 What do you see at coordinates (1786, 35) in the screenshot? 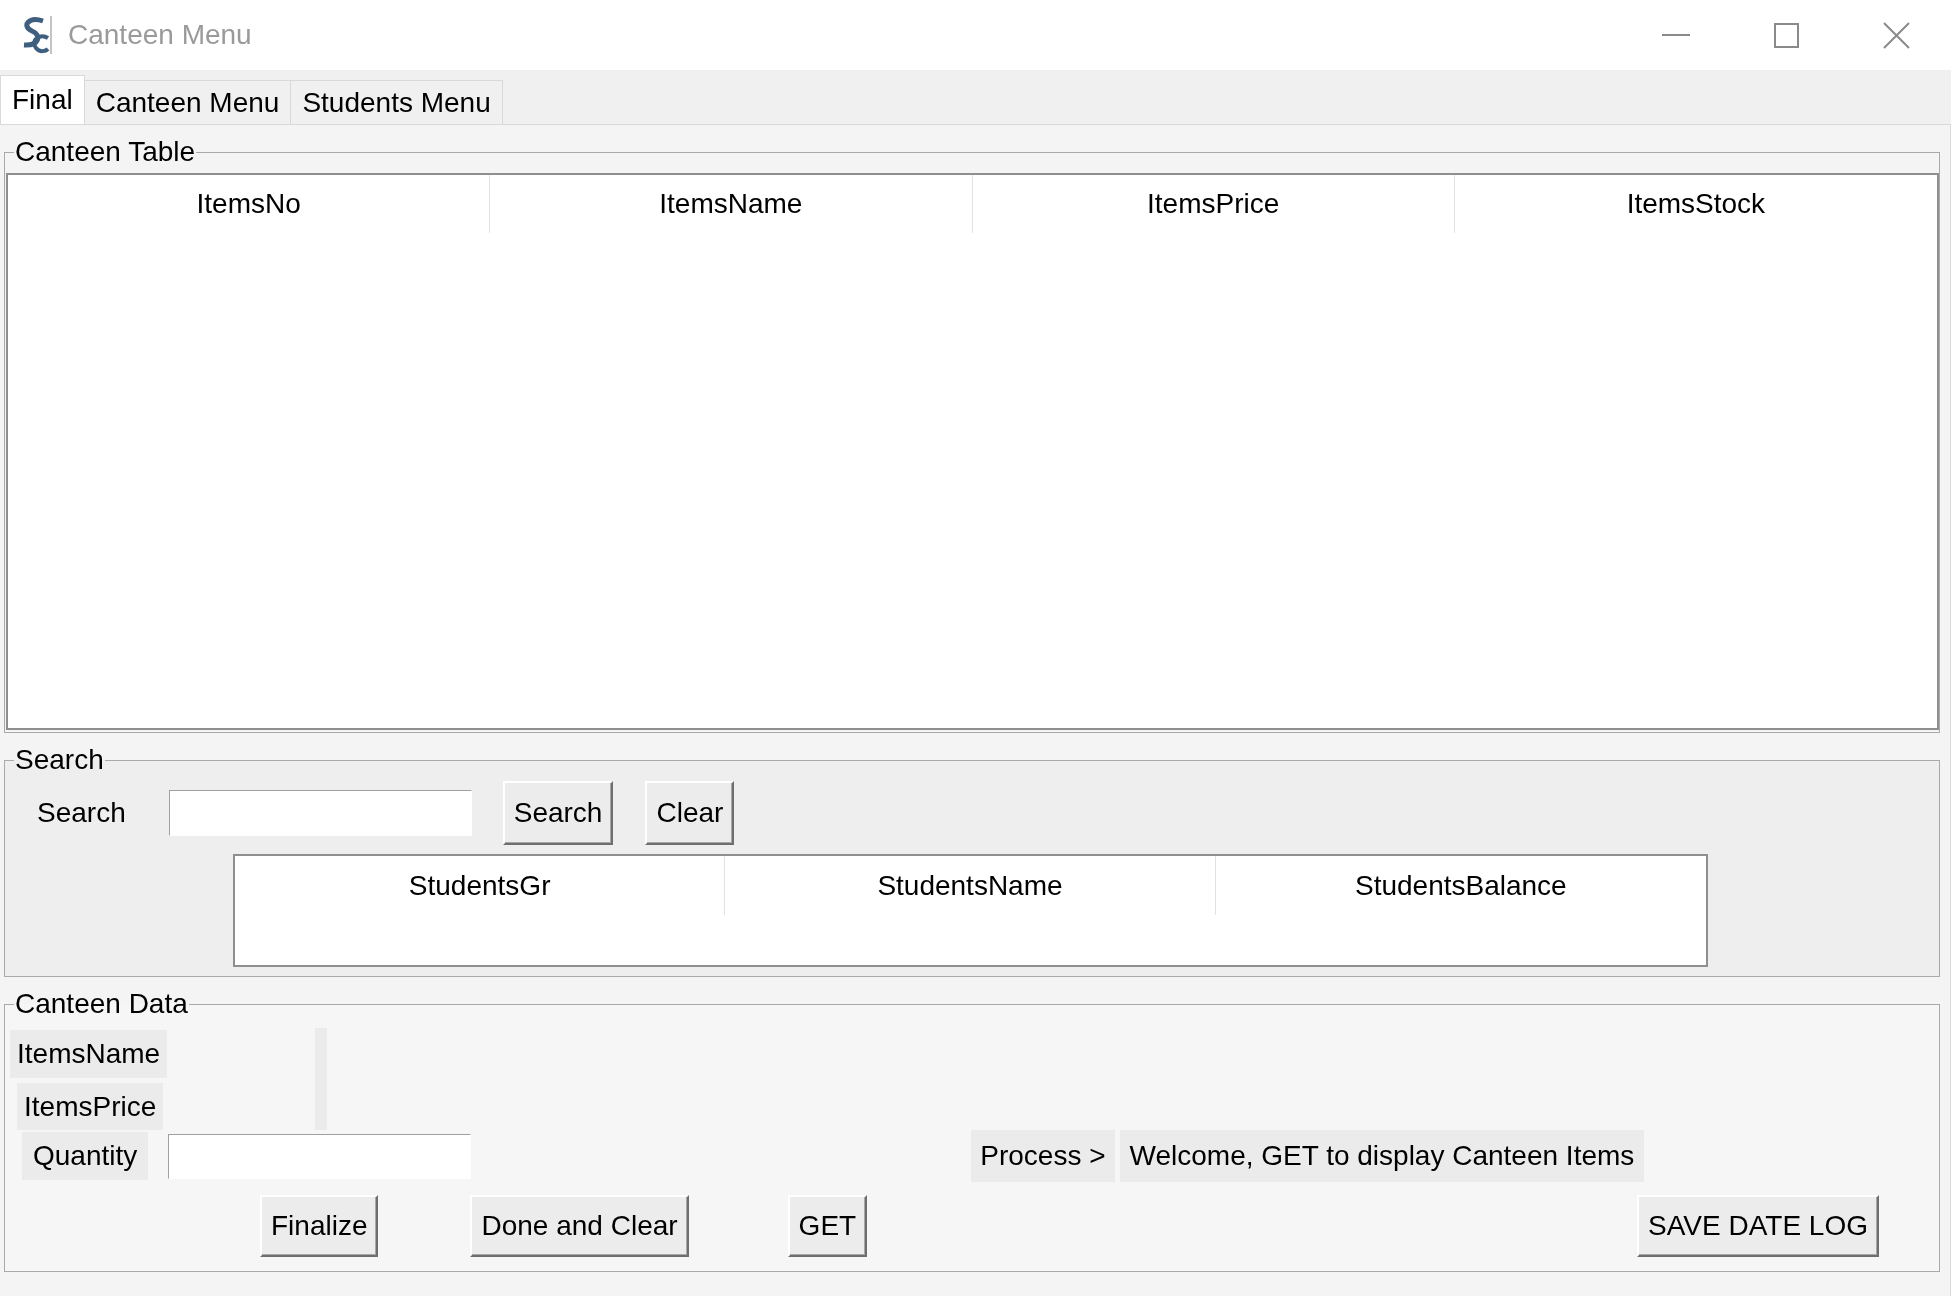
I see `maximize-icon` at bounding box center [1786, 35].